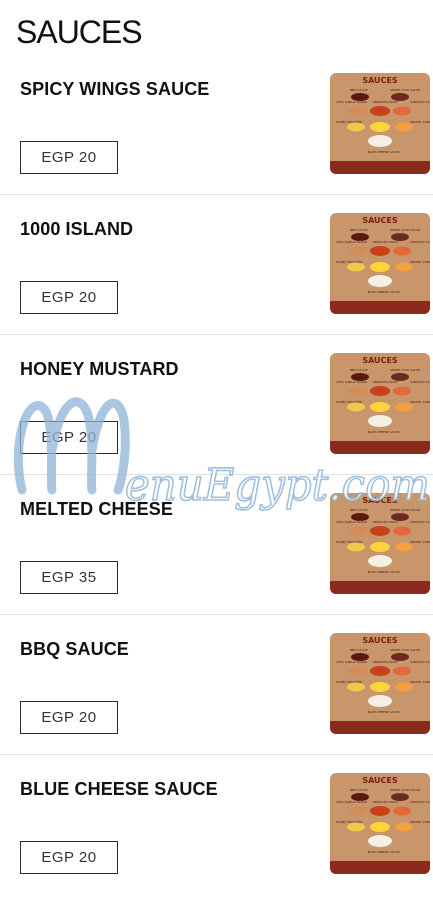 The height and width of the screenshot is (899, 433). What do you see at coordinates (77, 229) in the screenshot?
I see `item-name: 1000 ISLAND` at bounding box center [77, 229].